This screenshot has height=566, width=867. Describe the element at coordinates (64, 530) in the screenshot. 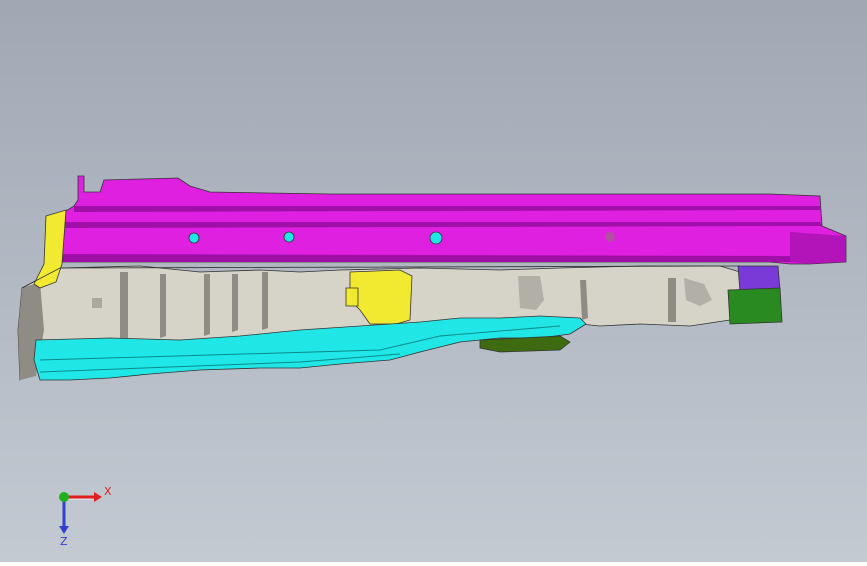

I see `z-axis-head` at that location.